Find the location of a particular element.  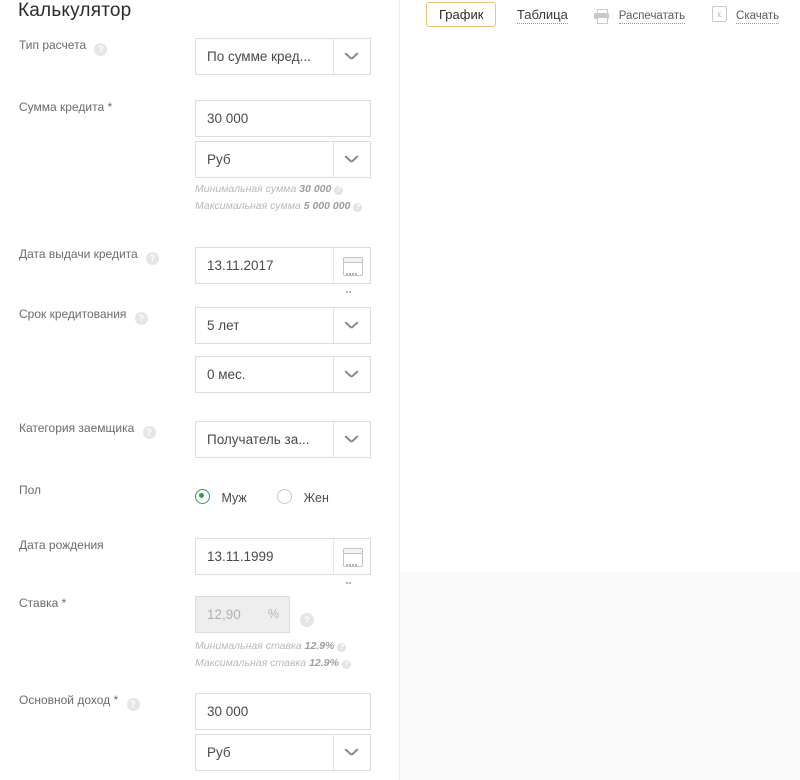

label-loan-amount: Сумма кредита * is located at coordinates (65, 107).